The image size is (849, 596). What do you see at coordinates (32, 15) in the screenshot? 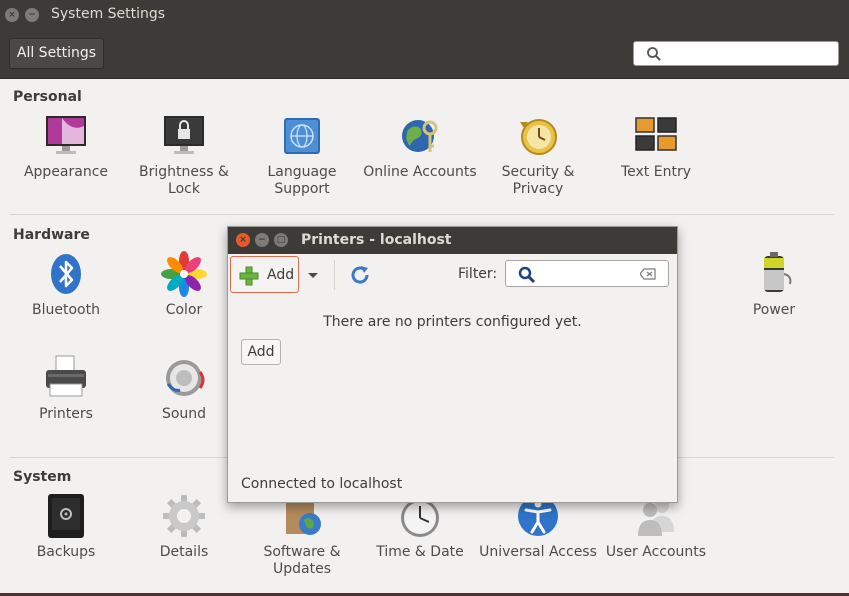
I see `window-minimize-button: −` at bounding box center [32, 15].